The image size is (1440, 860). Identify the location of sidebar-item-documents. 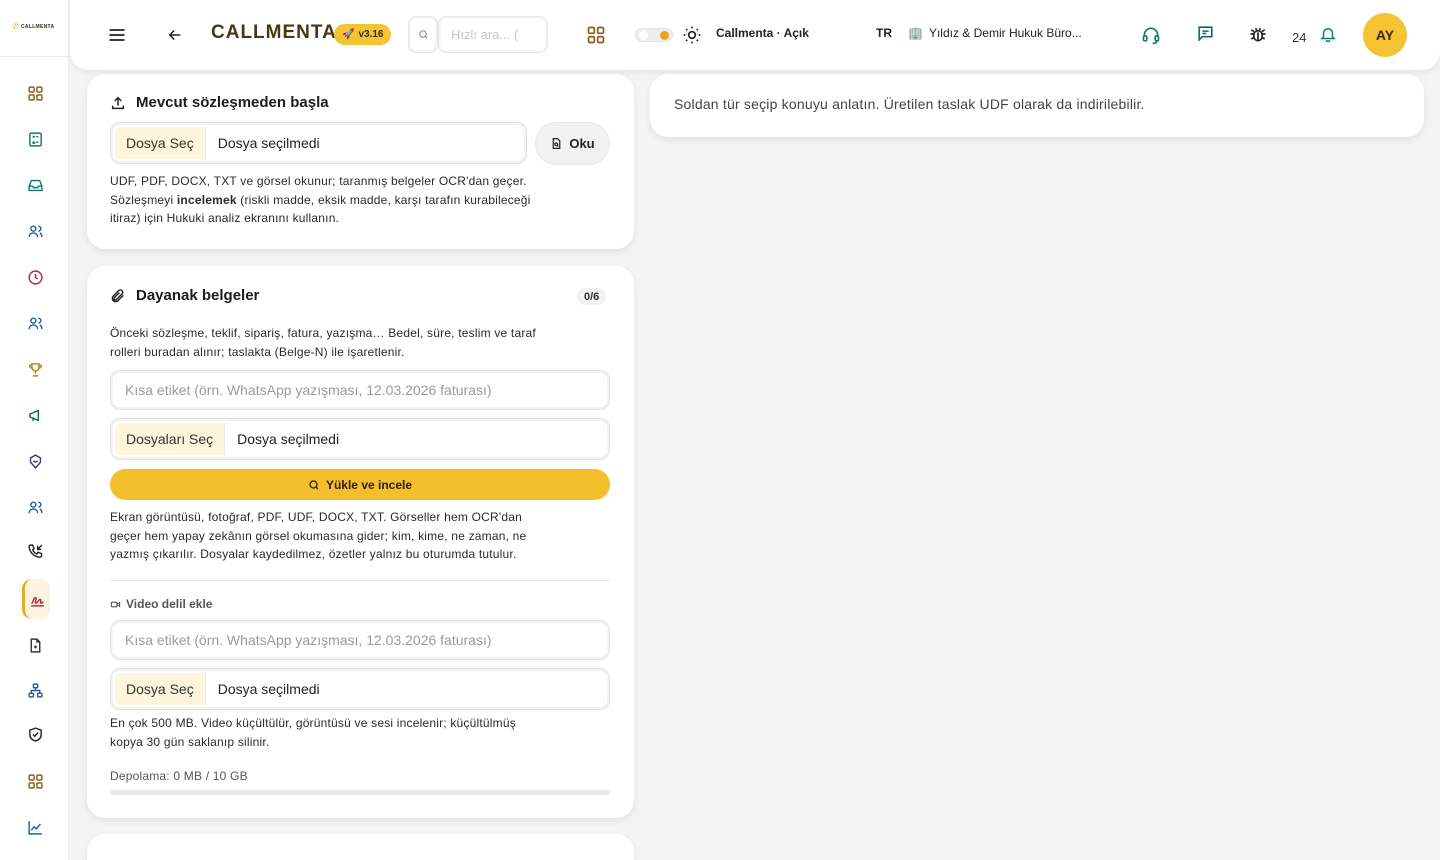
(35, 645).